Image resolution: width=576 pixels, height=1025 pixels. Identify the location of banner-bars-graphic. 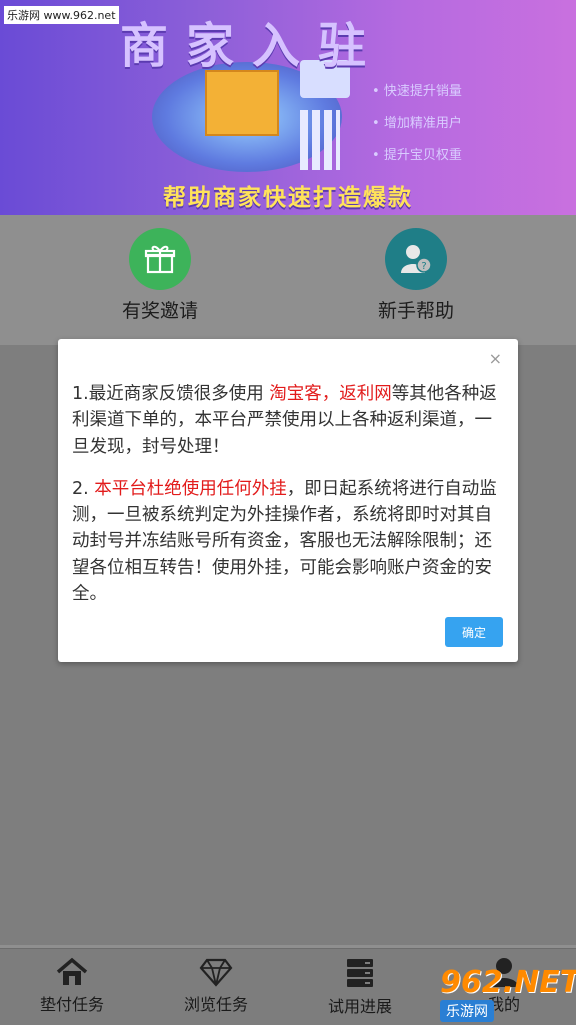
(320, 140).